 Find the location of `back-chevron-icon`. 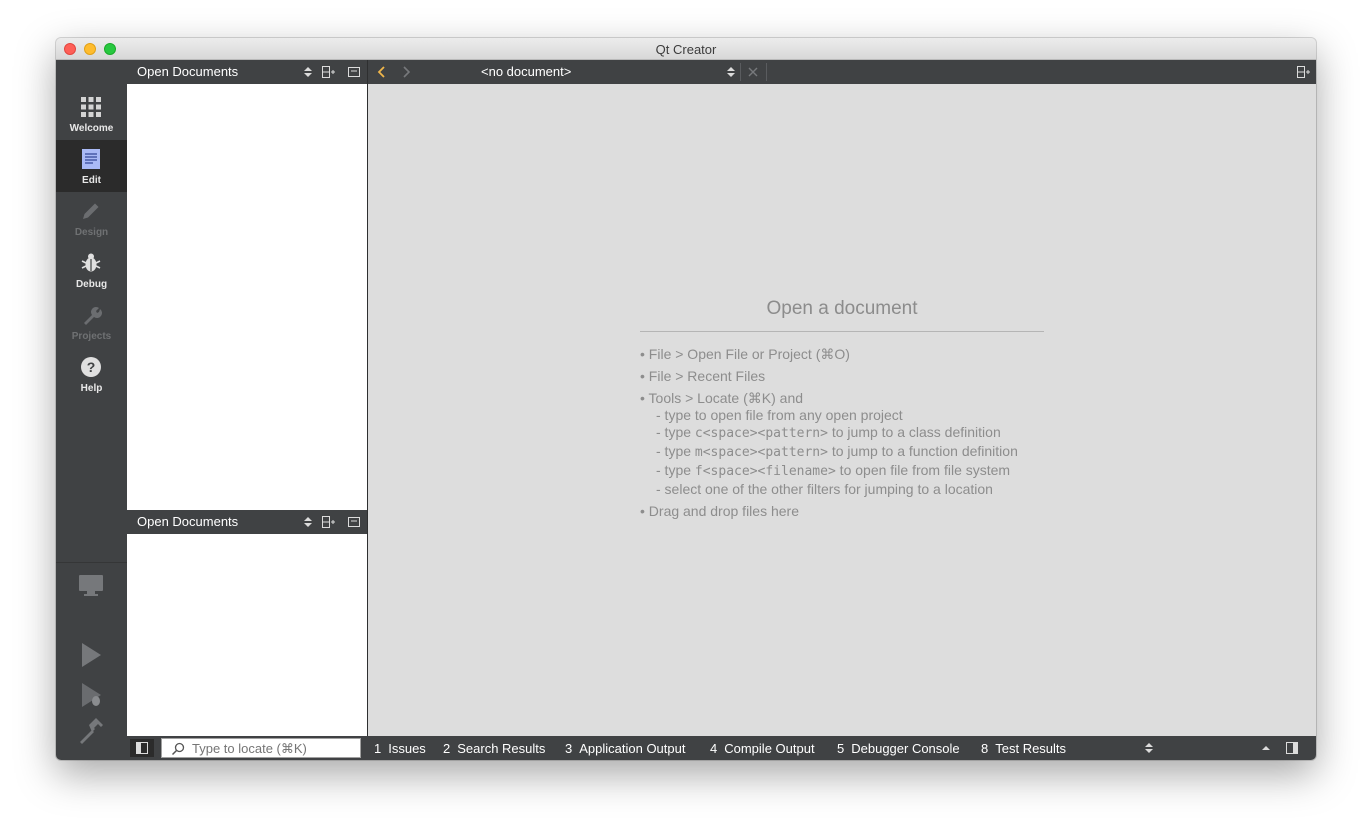

back-chevron-icon is located at coordinates (382, 72).